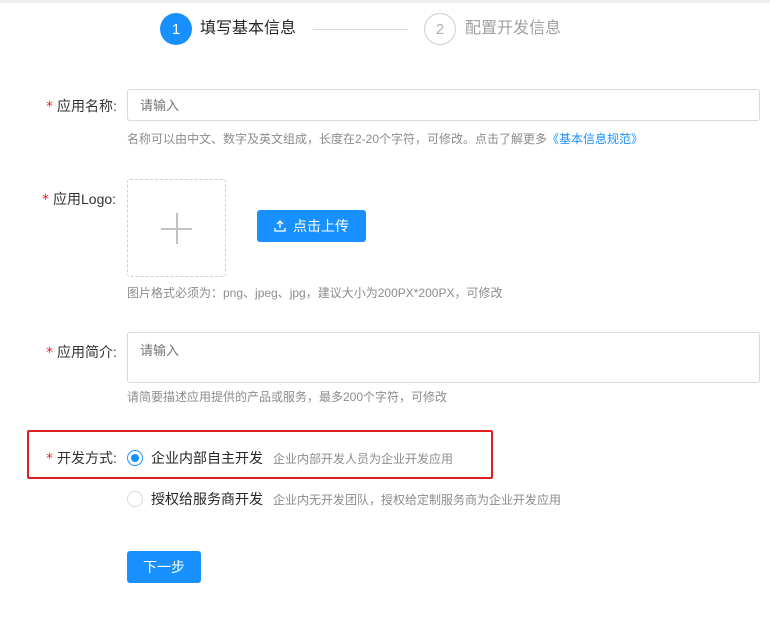  What do you see at coordinates (321, 226) in the screenshot?
I see `upload-button-label: 点击上传` at bounding box center [321, 226].